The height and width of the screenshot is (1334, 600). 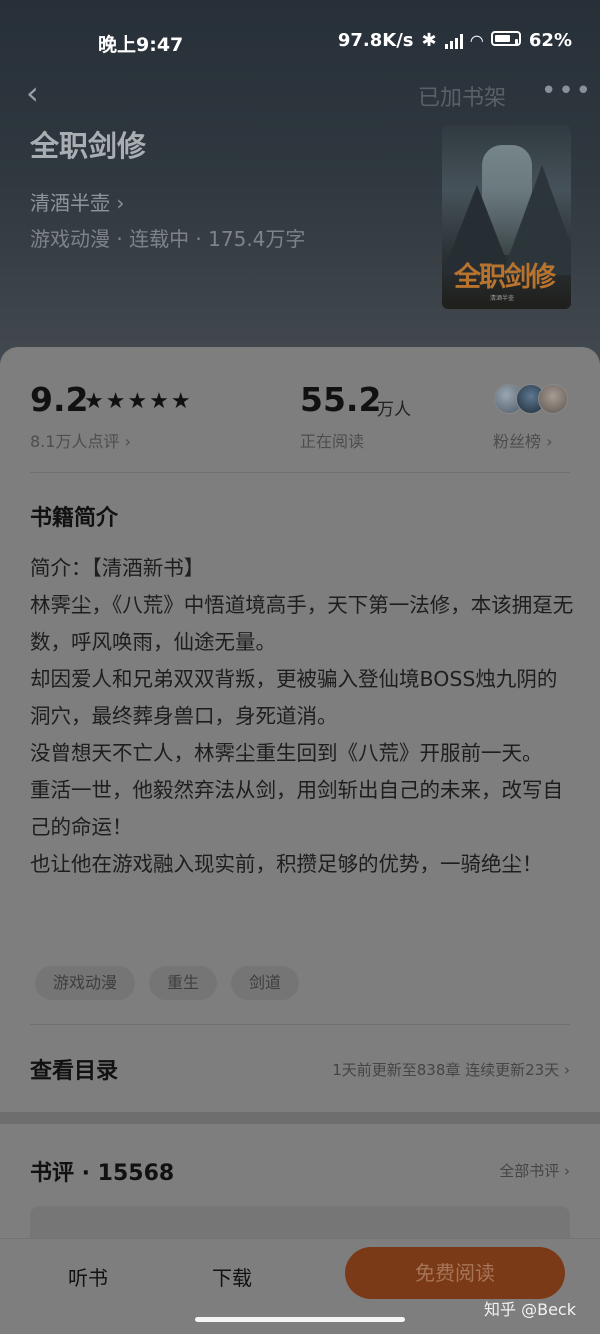 I want to click on intro-line: 简介：【清酒新书】, so click(x=117, y=568).